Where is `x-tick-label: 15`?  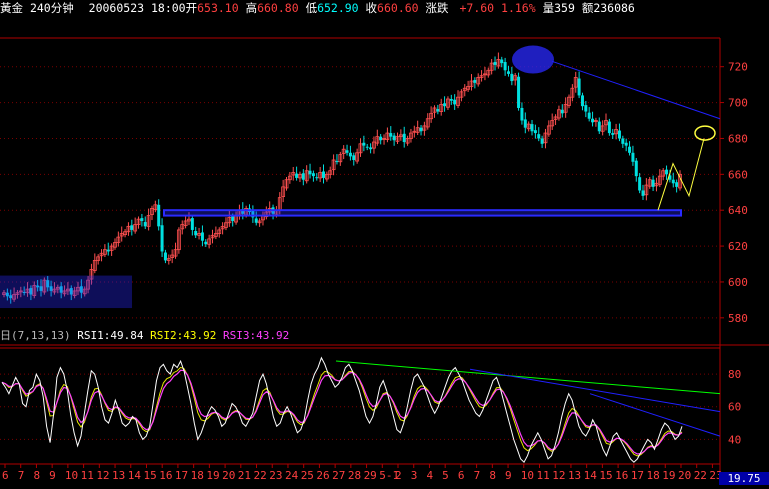 x-tick-label: 15 is located at coordinates (605, 475).